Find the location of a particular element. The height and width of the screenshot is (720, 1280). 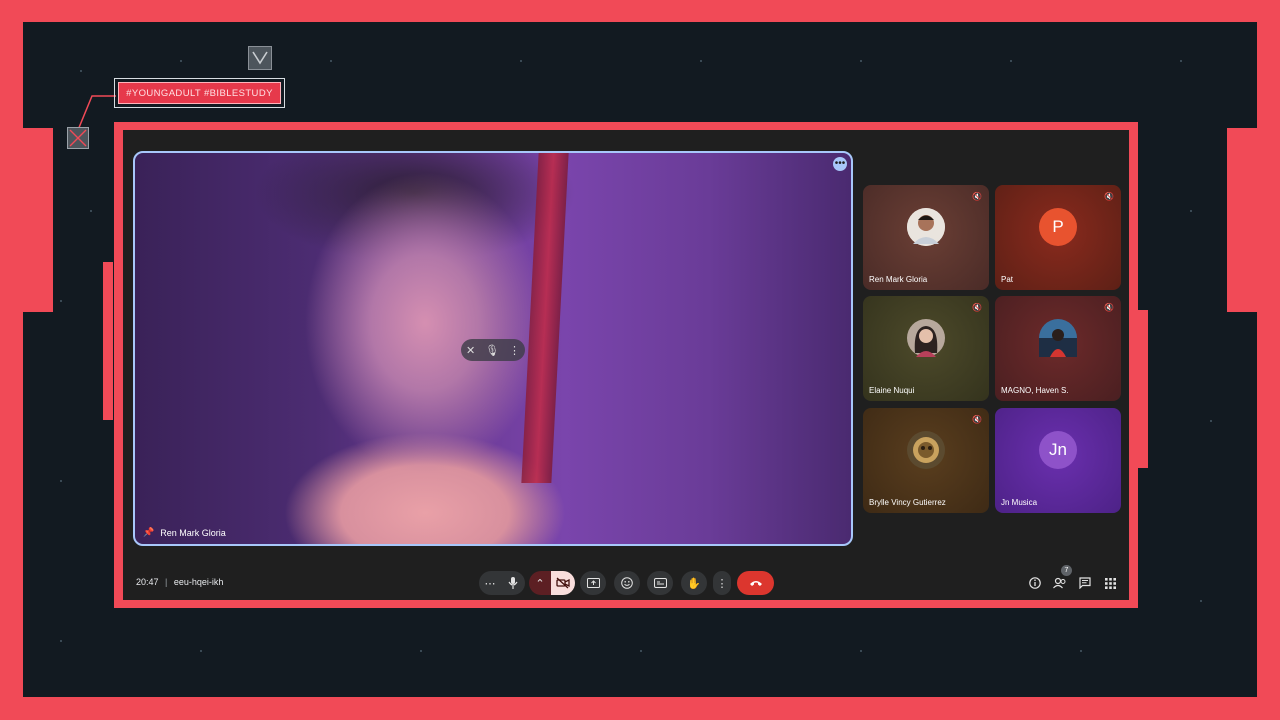

frame-accent-right is located at coordinates (1143, 389).